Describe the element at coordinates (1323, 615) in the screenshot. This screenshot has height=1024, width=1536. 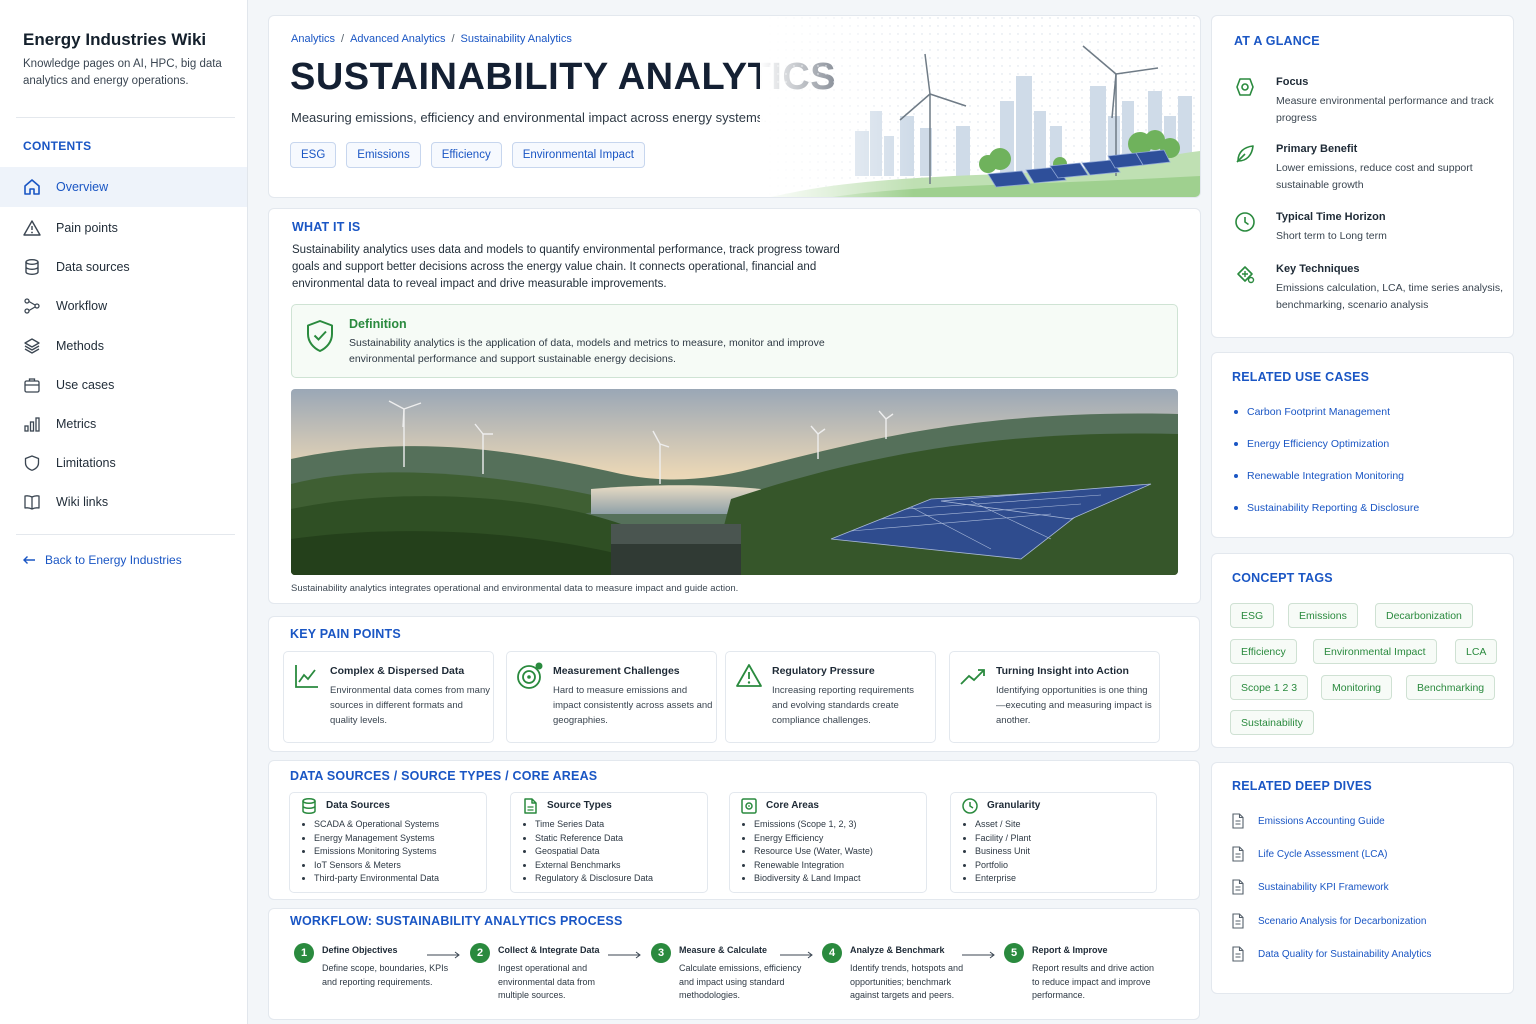
I see `concept-tag: Emissions` at that location.